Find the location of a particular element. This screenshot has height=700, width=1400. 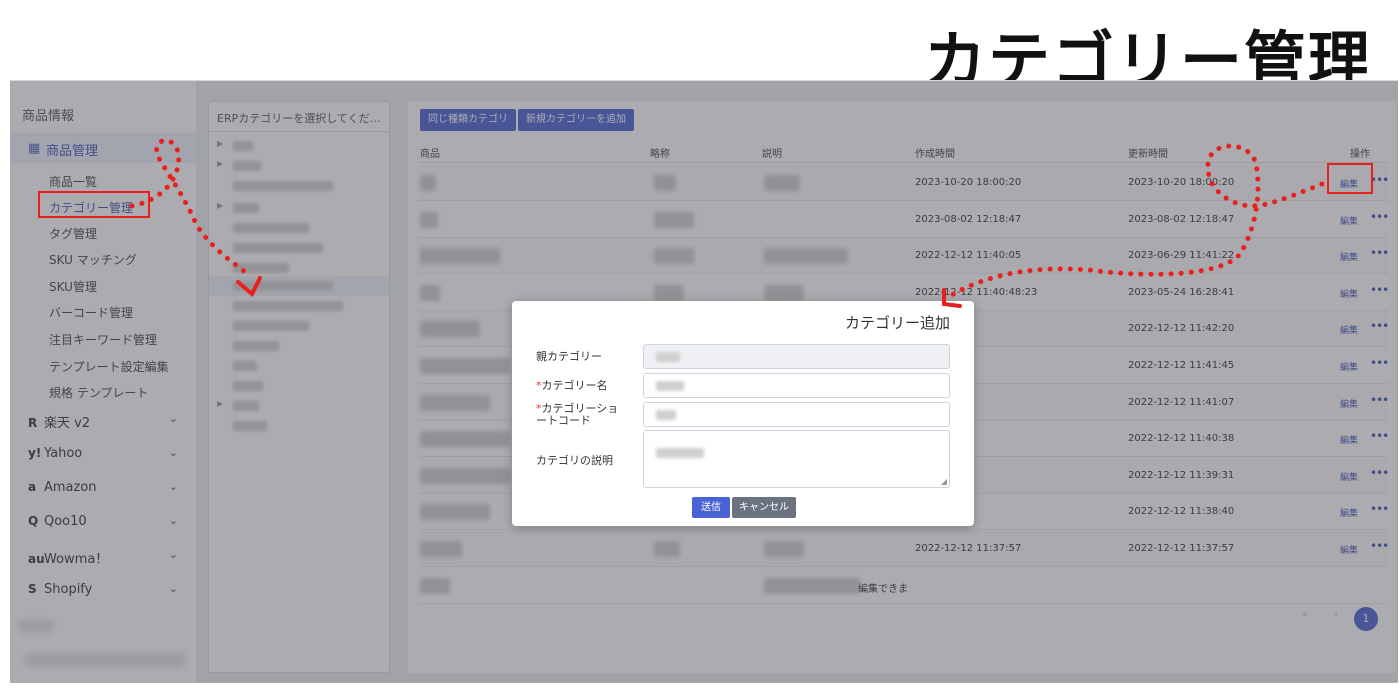

category-short-code-label: *カテゴリーショ ートコード is located at coordinates (577, 415).